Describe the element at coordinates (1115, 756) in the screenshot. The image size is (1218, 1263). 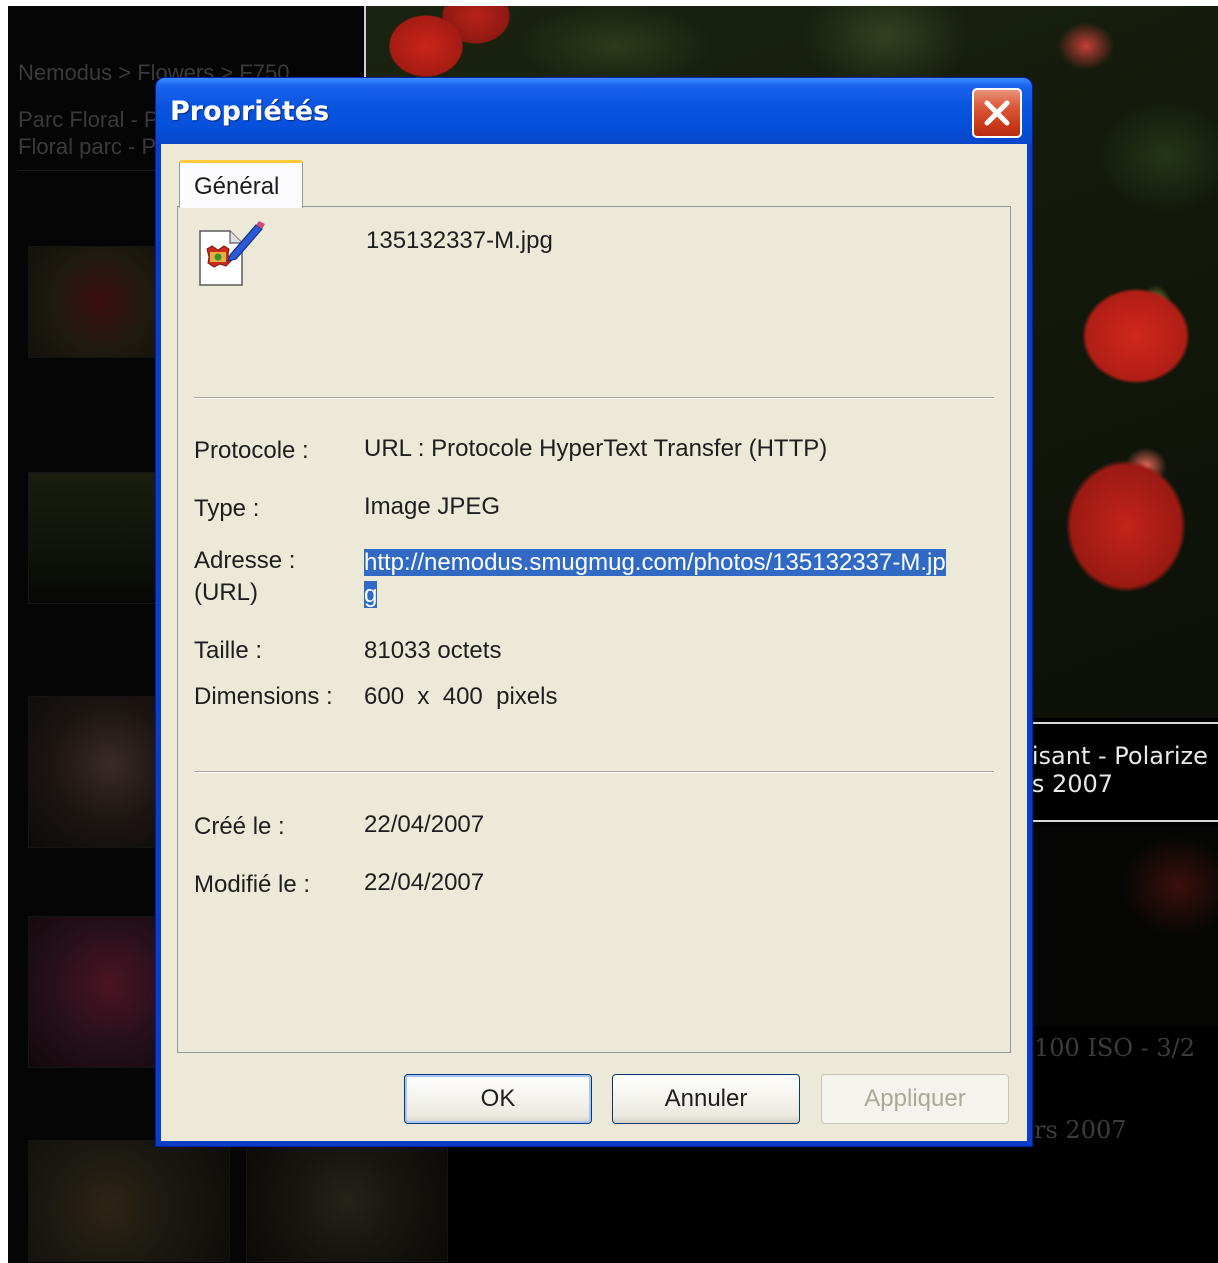
I see `photo-caption-line-1: risant - Polarize` at that location.